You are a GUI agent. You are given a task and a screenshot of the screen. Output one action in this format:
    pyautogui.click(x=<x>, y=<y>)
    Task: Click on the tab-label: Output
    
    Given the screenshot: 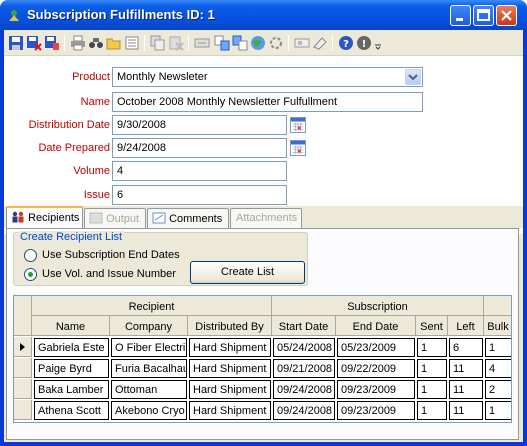 What is the action you would take?
    pyautogui.click(x=123, y=219)
    